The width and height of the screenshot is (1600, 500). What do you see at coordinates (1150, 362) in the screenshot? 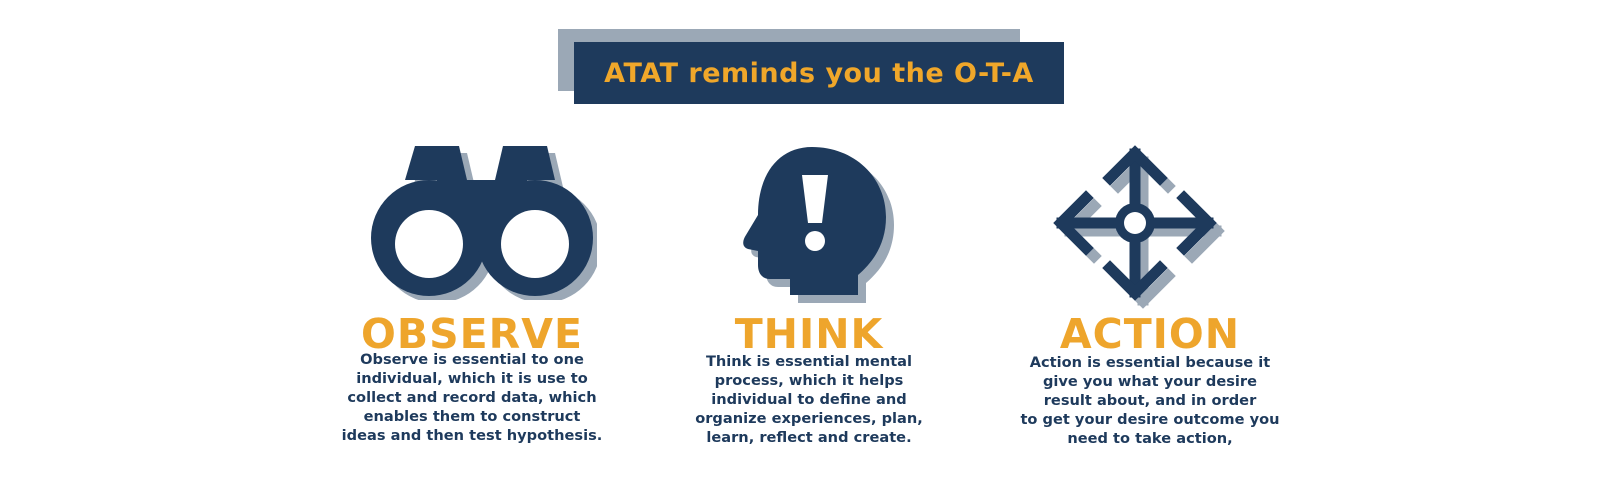
I see `action-line: Action is essential because it` at bounding box center [1150, 362].